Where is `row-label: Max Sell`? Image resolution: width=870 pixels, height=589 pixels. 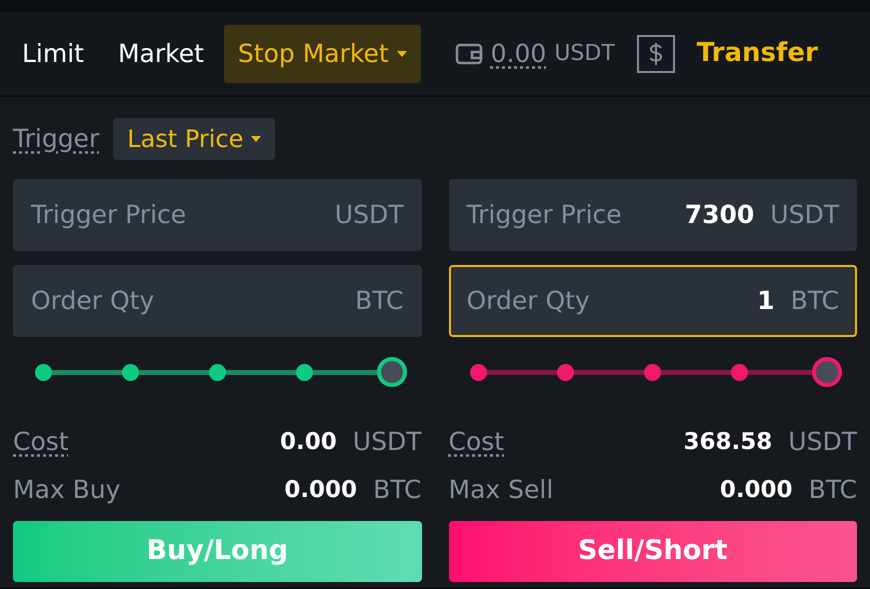
row-label: Max Sell is located at coordinates (501, 490).